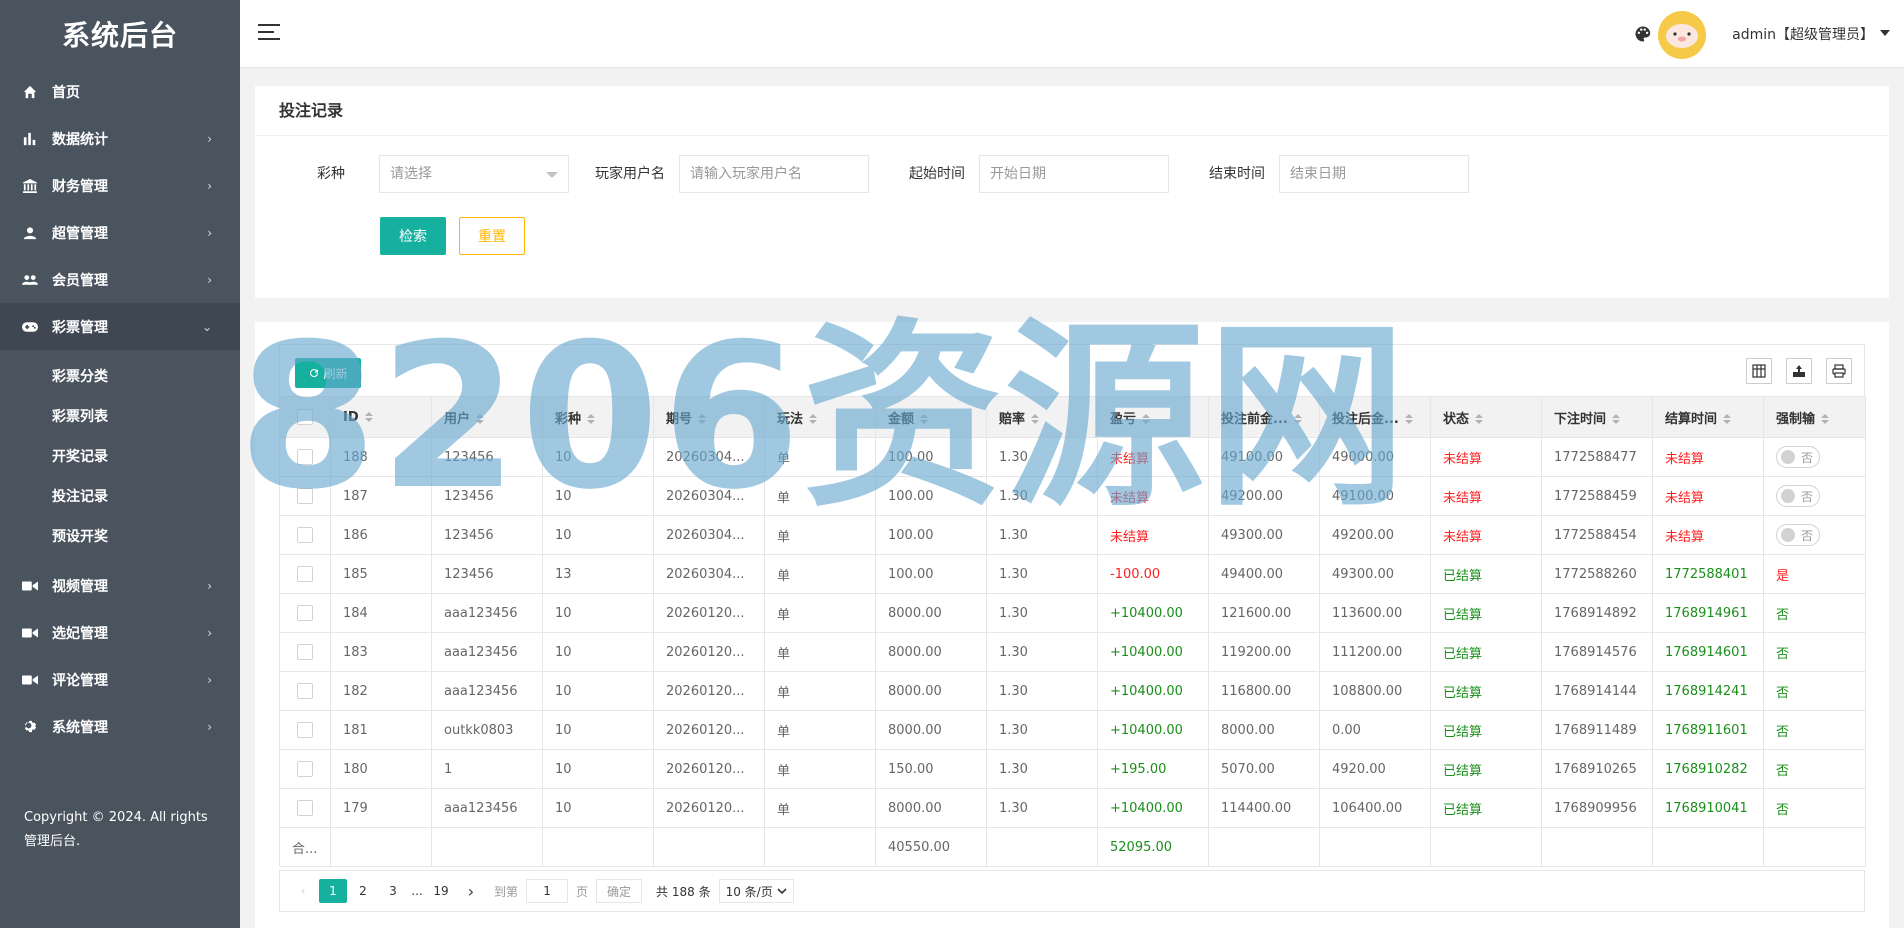 The height and width of the screenshot is (928, 1904). I want to click on print-icon, so click(1839, 371).